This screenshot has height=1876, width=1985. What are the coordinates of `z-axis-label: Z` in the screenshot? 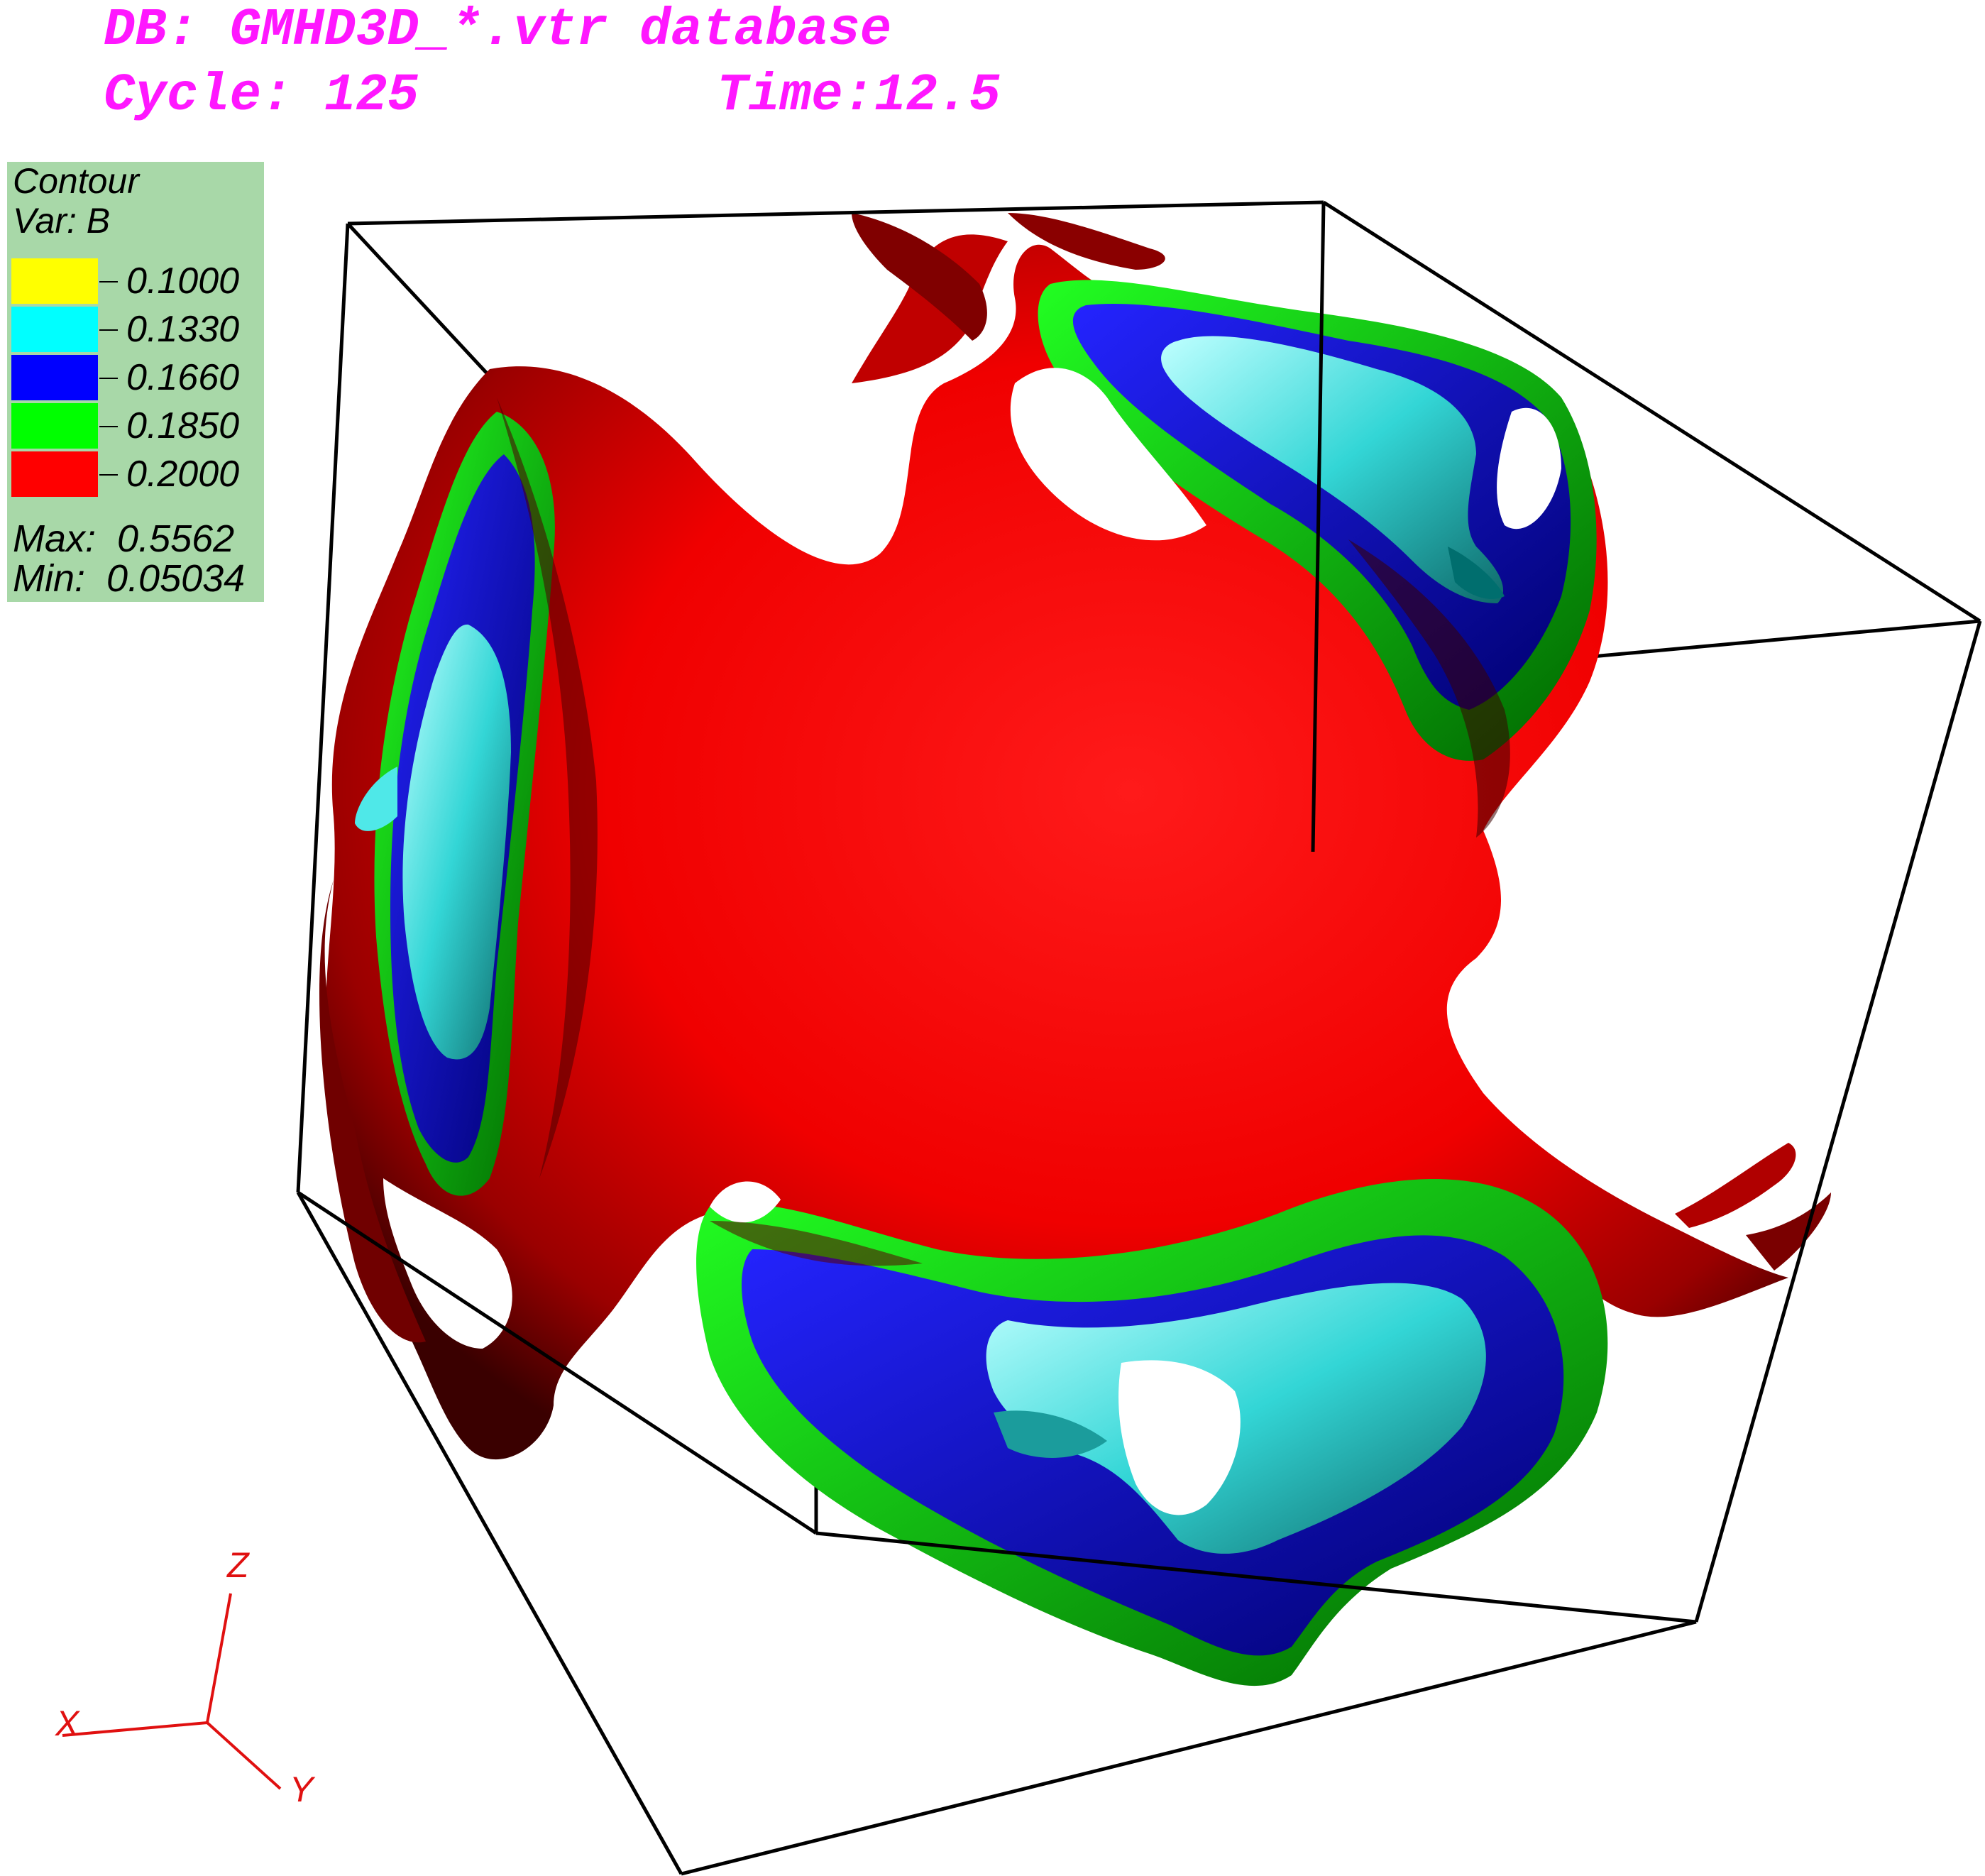 It's located at (238, 1565).